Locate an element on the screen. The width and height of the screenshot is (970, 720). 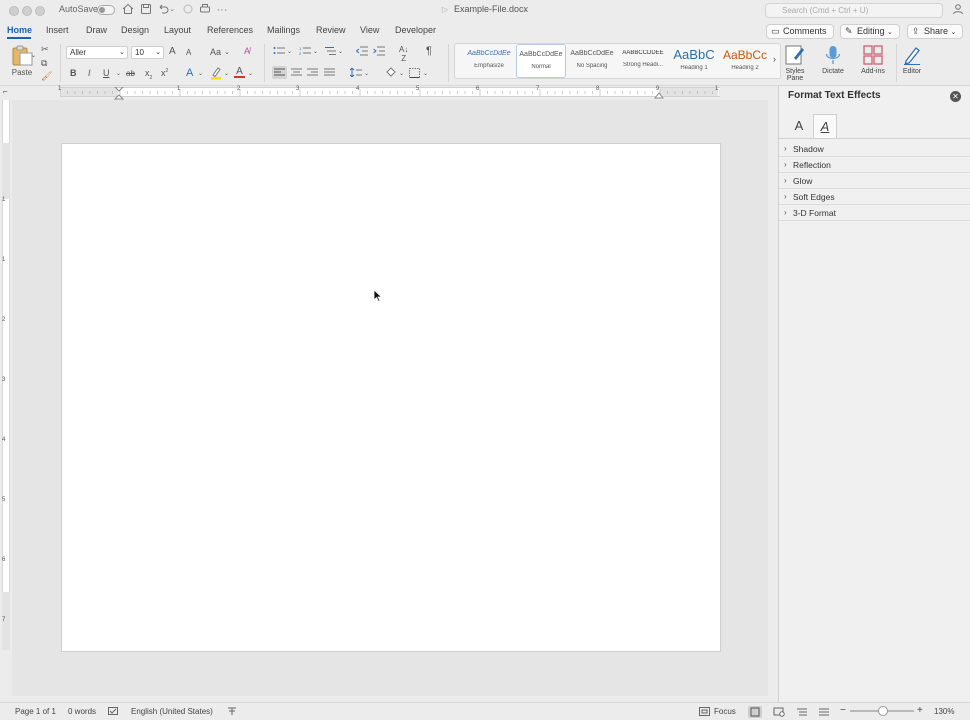
page-count: Page 1 of 1 is located at coordinates (35, 711).